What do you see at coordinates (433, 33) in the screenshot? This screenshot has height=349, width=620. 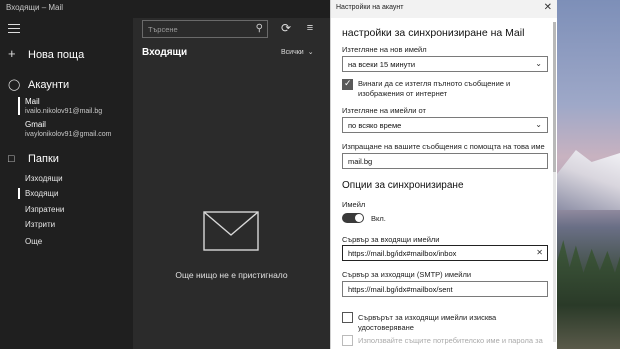 I see `settings-heading: настройки за синхронизиране на Mail` at bounding box center [433, 33].